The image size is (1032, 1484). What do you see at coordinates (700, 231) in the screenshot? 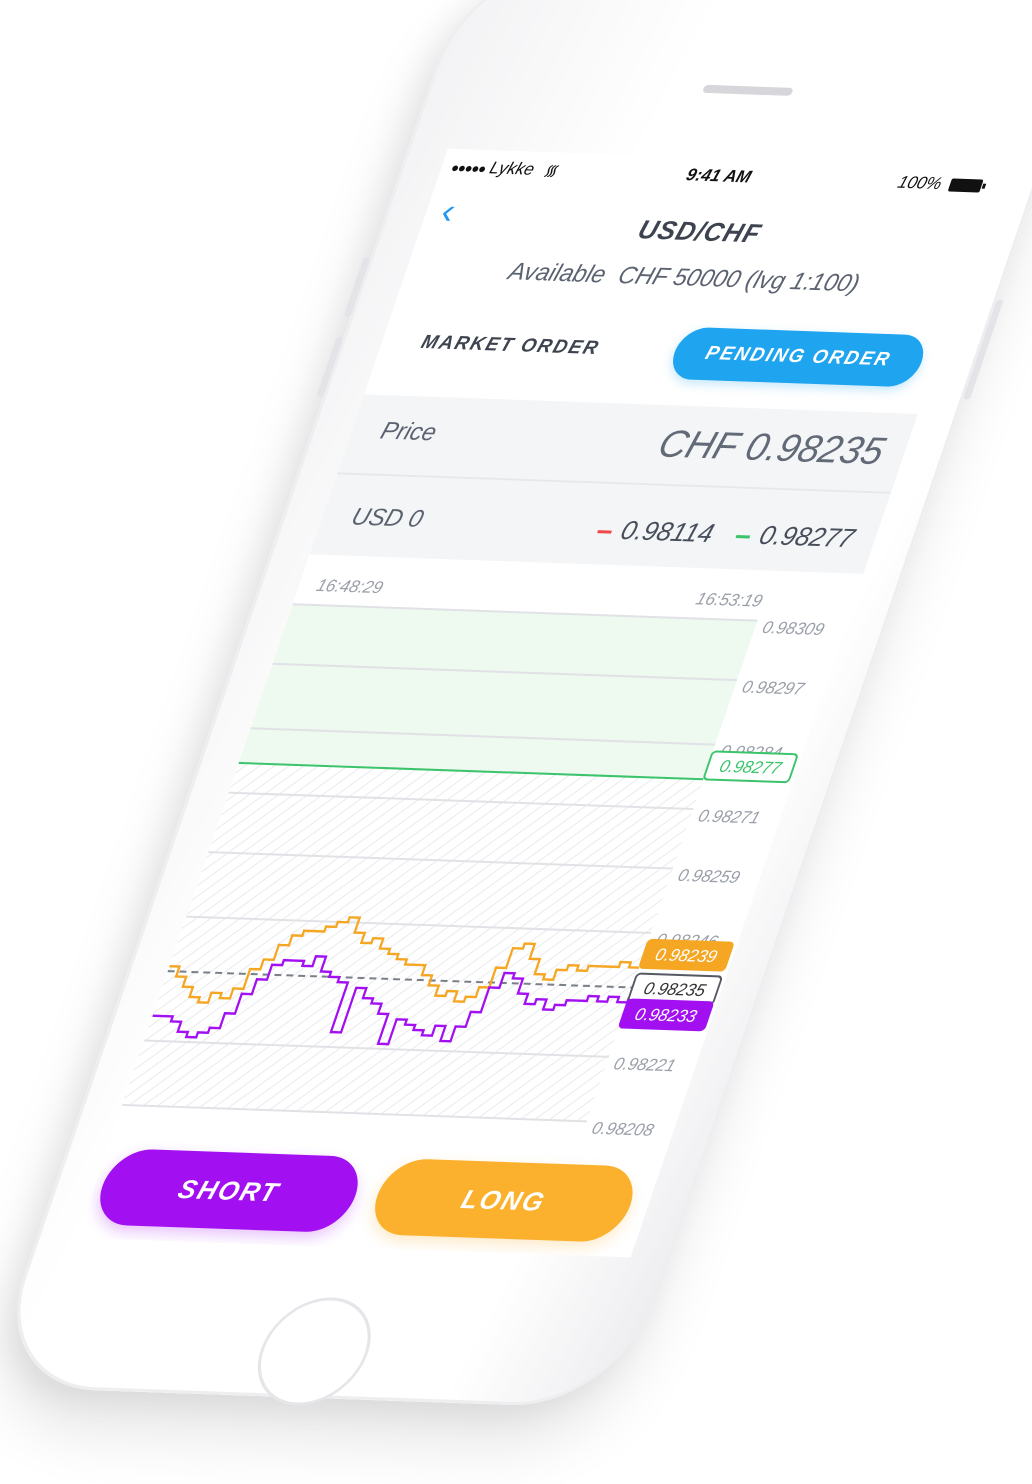
I see `page-title: USD/CHF` at bounding box center [700, 231].